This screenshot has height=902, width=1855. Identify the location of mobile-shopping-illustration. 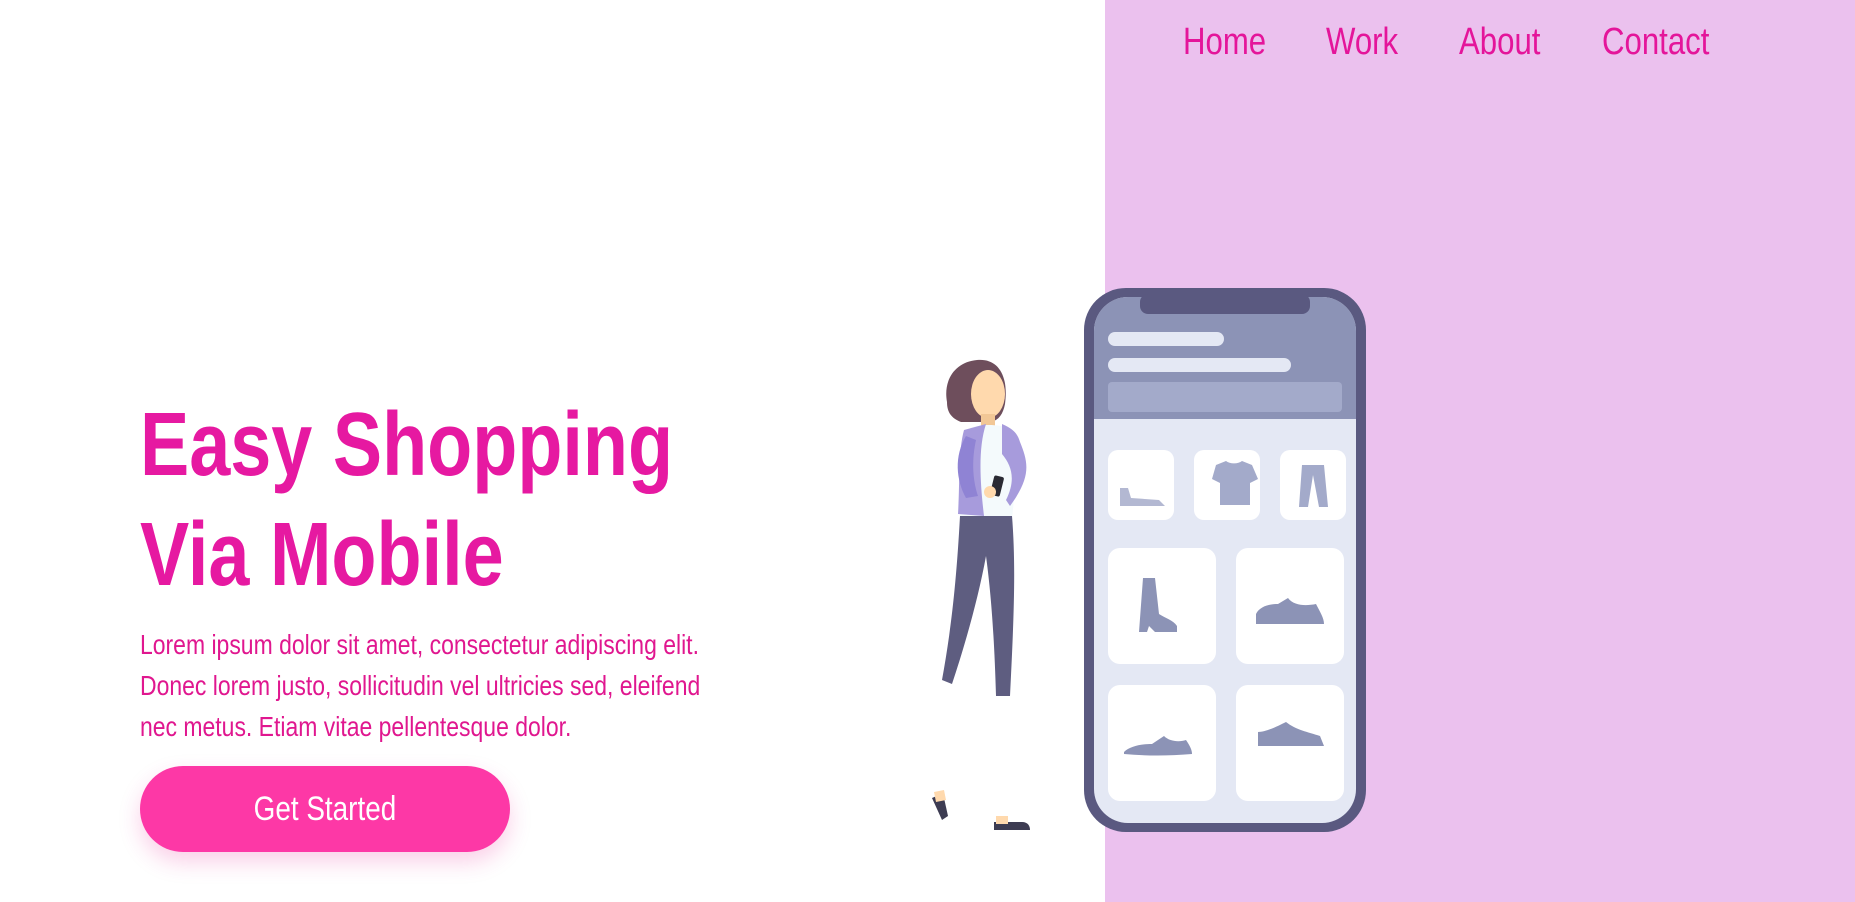
(1149, 560).